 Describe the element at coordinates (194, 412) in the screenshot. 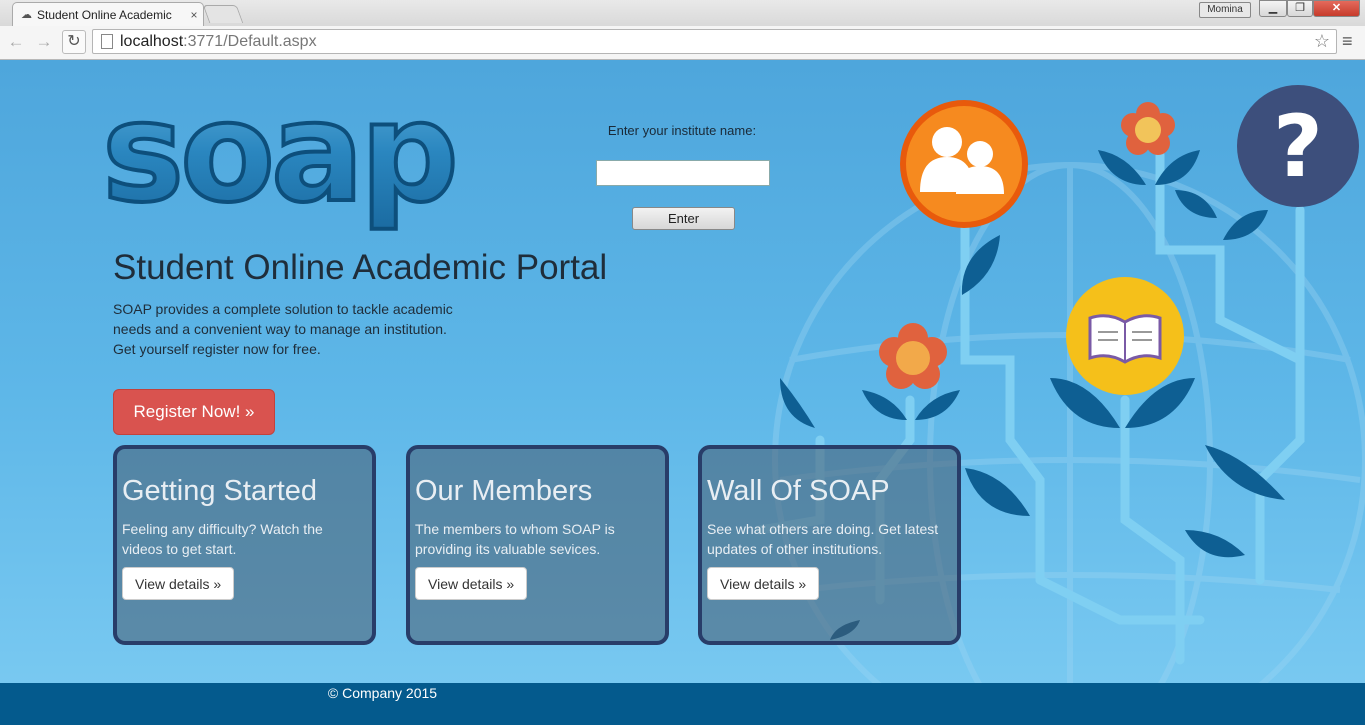

I see `register-now-button: Register Now! »` at that location.